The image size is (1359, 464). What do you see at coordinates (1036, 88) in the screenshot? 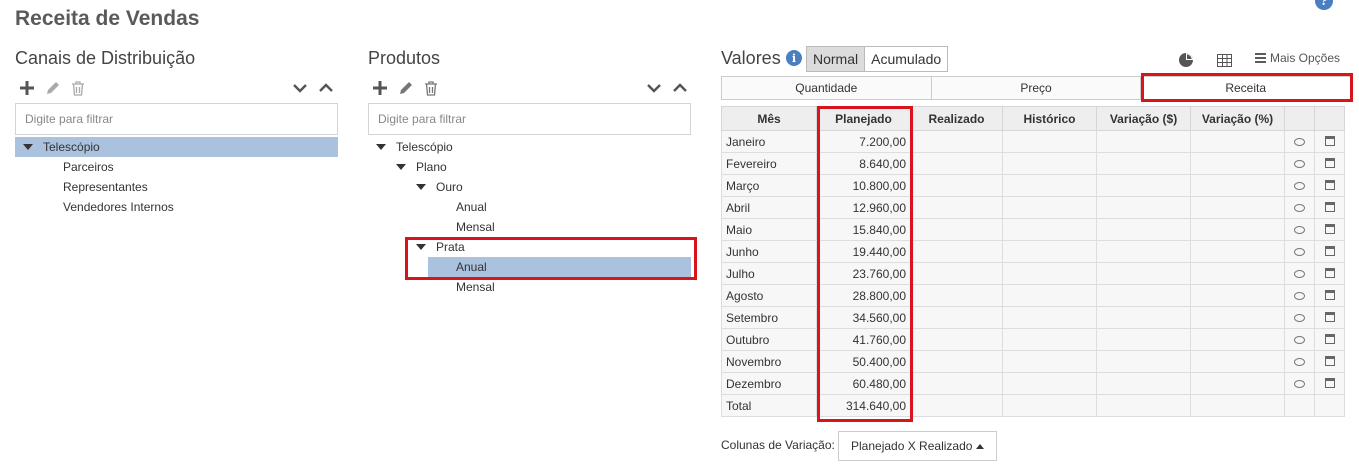
I see `tab-preco: Preço` at bounding box center [1036, 88].